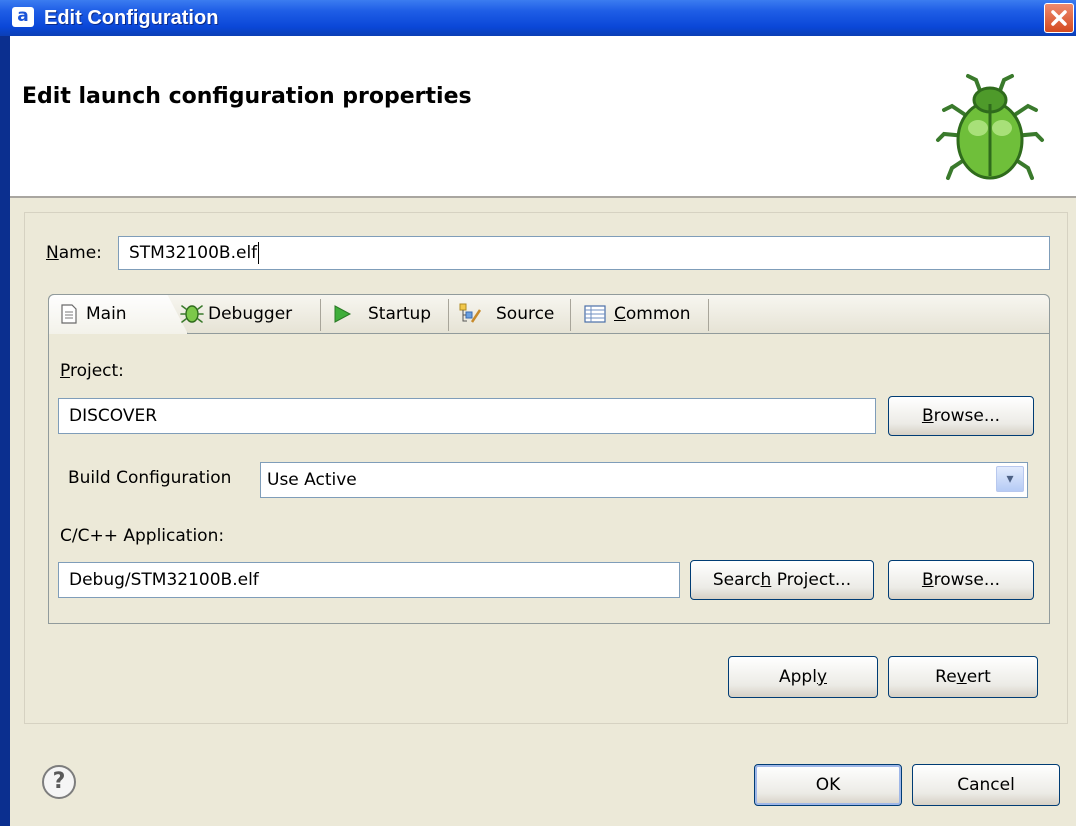 Image resolution: width=1076 pixels, height=826 pixels. Describe the element at coordinates (400, 314) in the screenshot. I see `tab-startup-label: Startup` at that location.